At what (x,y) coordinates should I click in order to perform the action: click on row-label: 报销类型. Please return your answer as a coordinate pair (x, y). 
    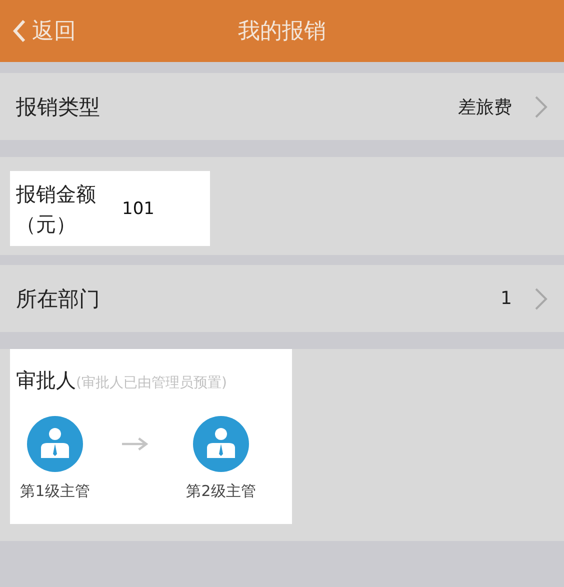
    Looking at the image, I should click on (58, 107).